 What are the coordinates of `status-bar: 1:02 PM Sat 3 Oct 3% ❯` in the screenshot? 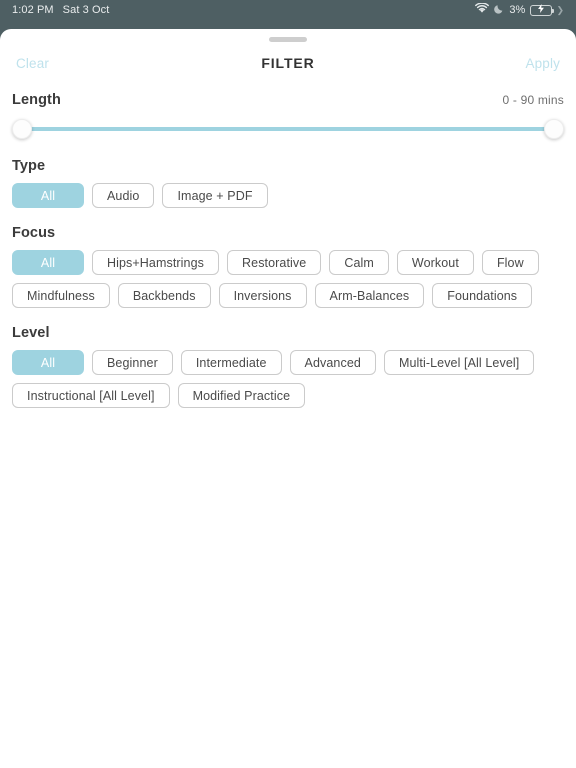 It's located at (288, 10).